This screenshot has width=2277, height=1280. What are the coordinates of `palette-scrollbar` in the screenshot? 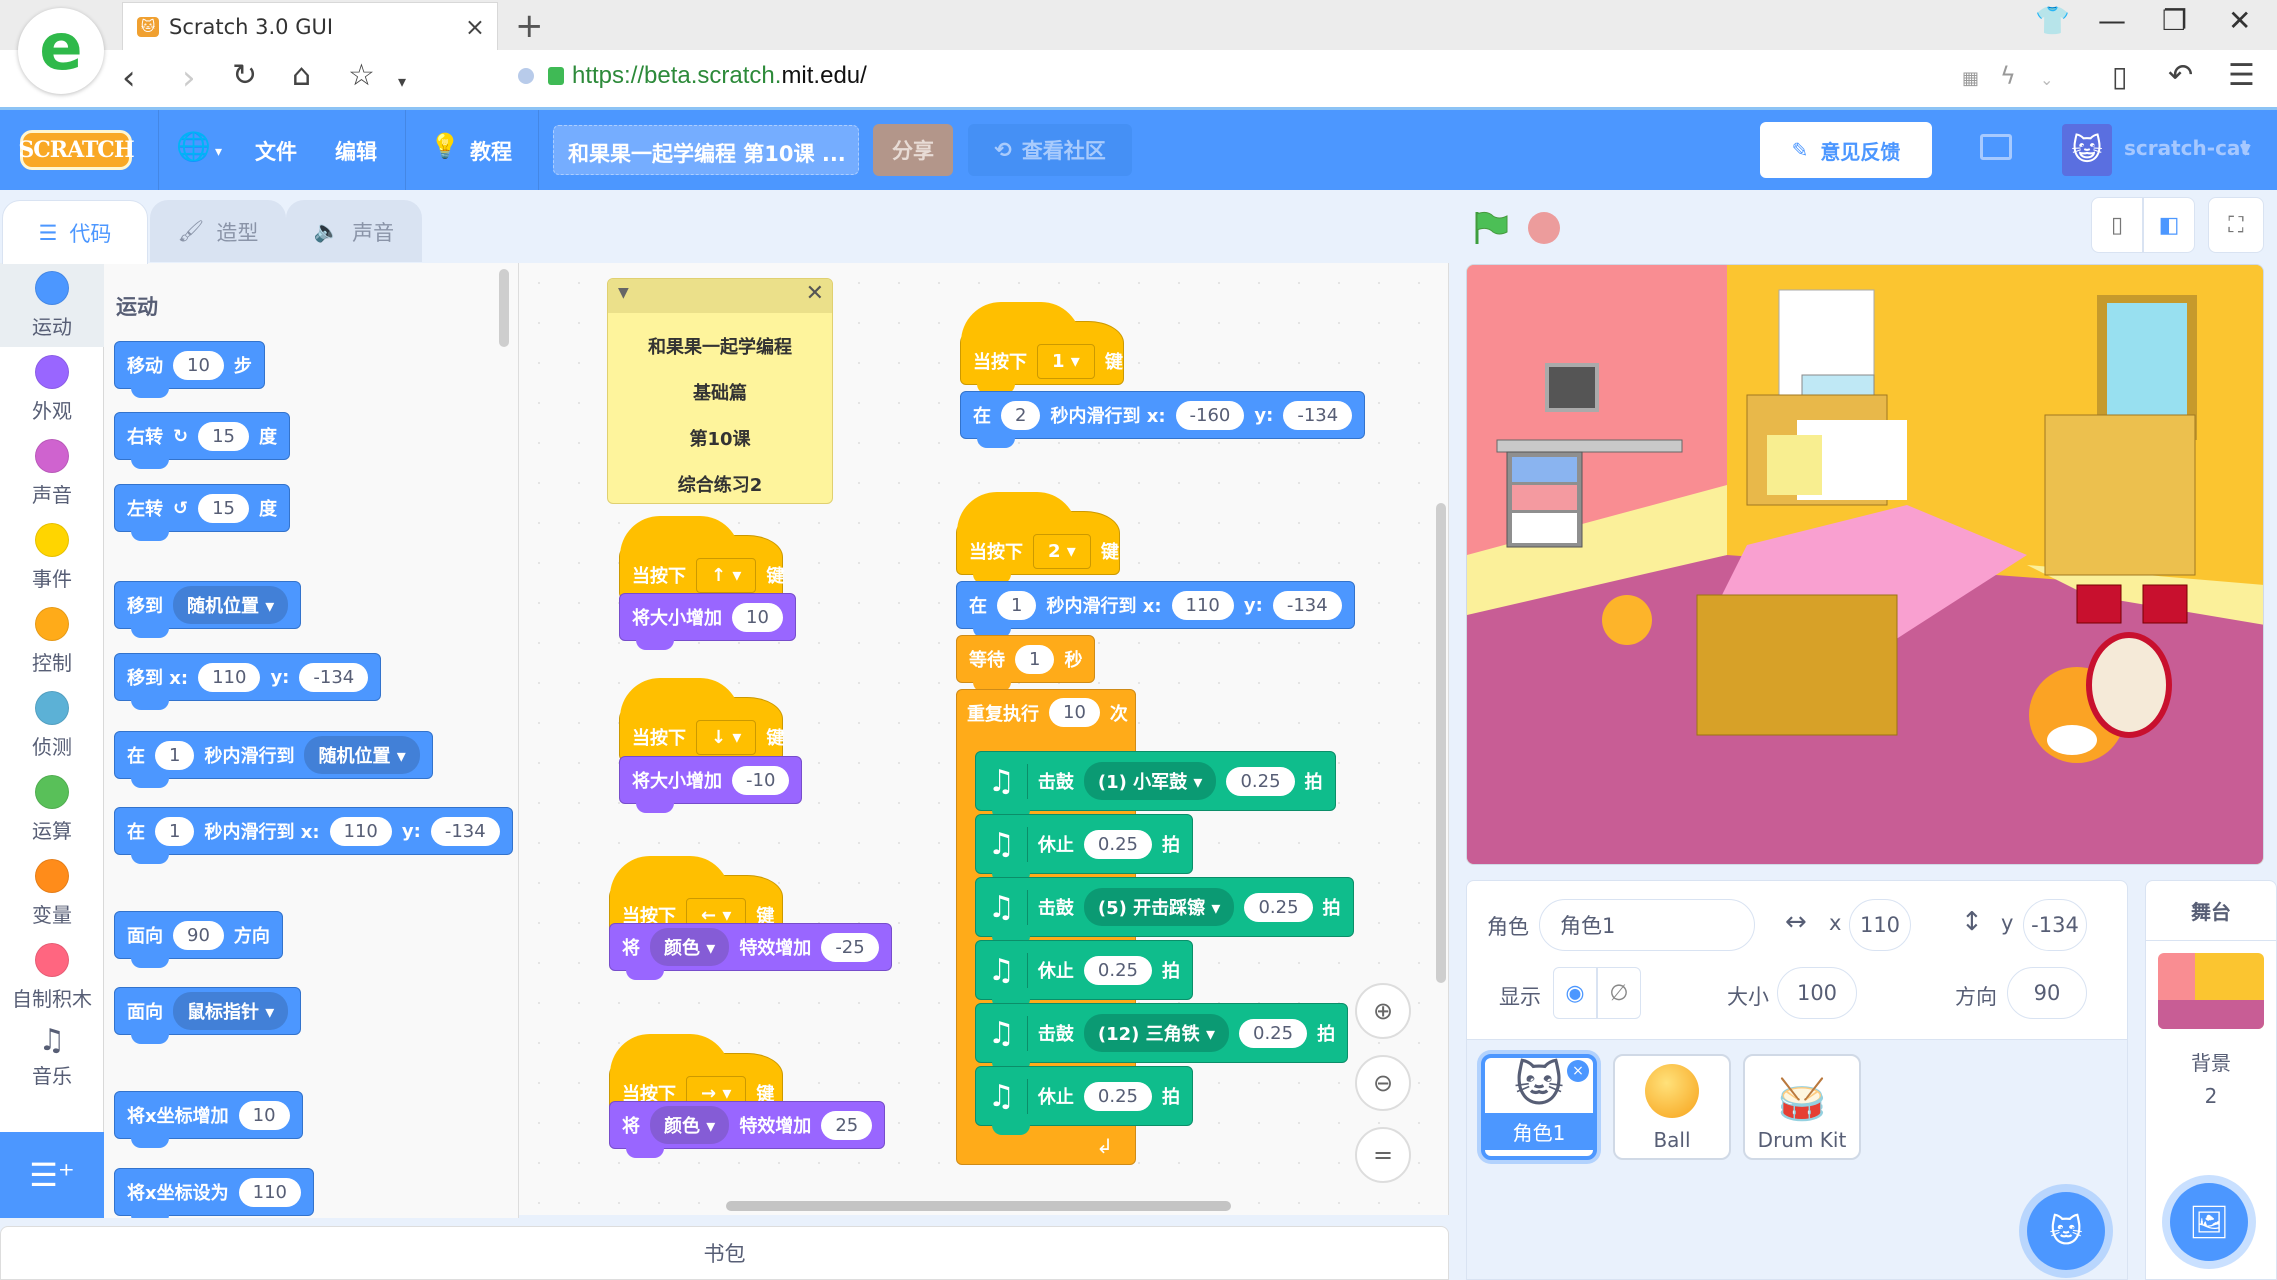 It's located at (504, 308).